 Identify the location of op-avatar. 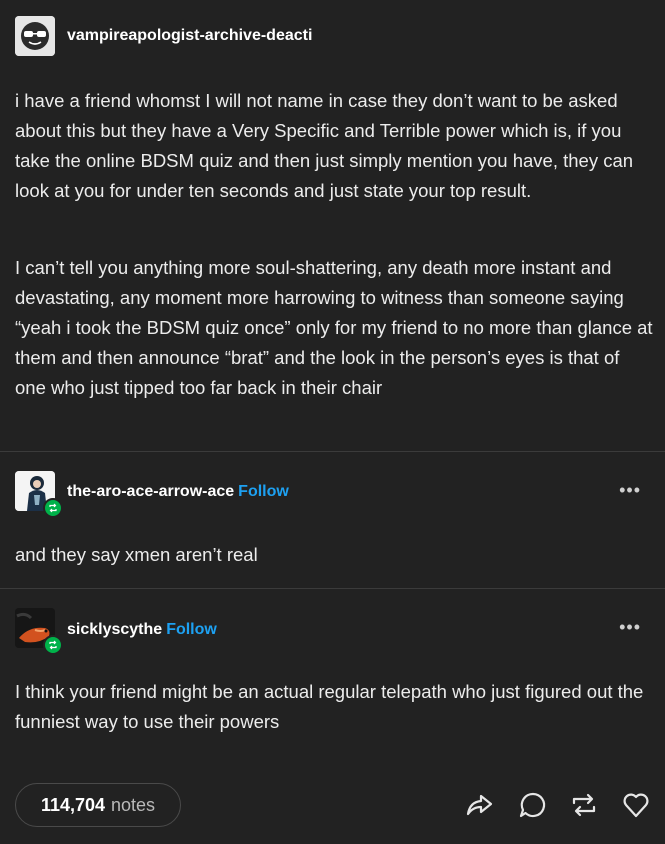
(35, 36).